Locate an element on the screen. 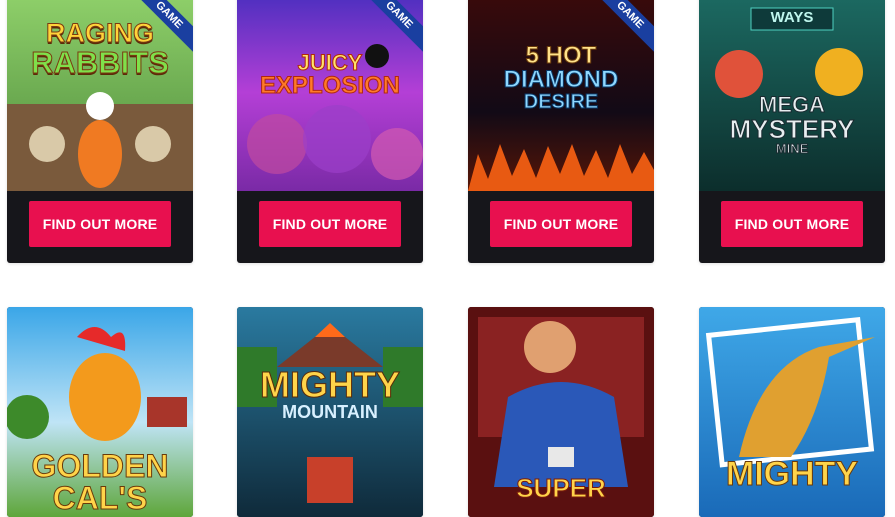 The height and width of the screenshot is (517, 895). game-logo: JUICY EXPLOSION is located at coordinates (330, 75).